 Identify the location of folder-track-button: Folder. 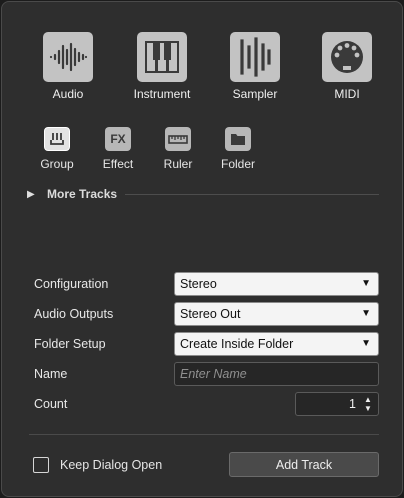
(238, 149).